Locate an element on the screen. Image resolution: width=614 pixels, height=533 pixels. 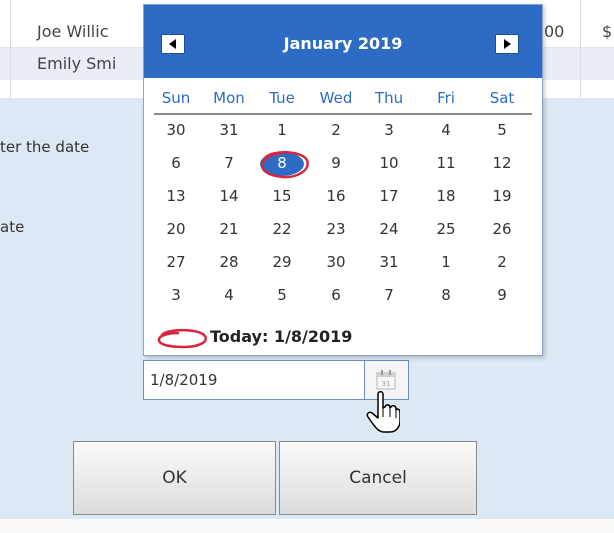
previous-month-button is located at coordinates (173, 44).